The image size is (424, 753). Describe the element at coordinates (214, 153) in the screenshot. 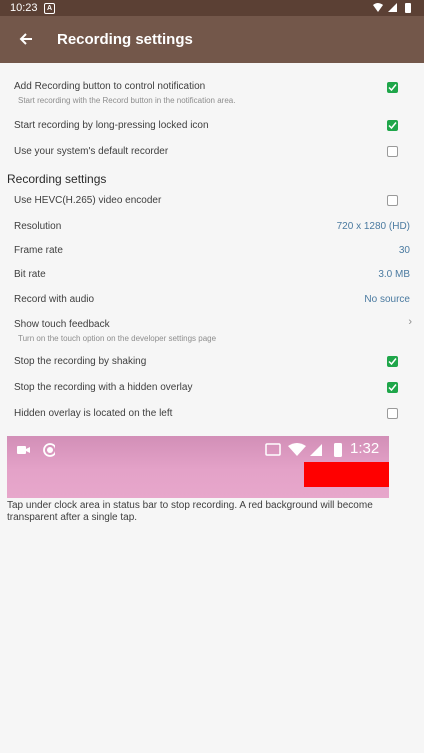

I see `pref-default-recorder: Use your system's default recorder` at that location.